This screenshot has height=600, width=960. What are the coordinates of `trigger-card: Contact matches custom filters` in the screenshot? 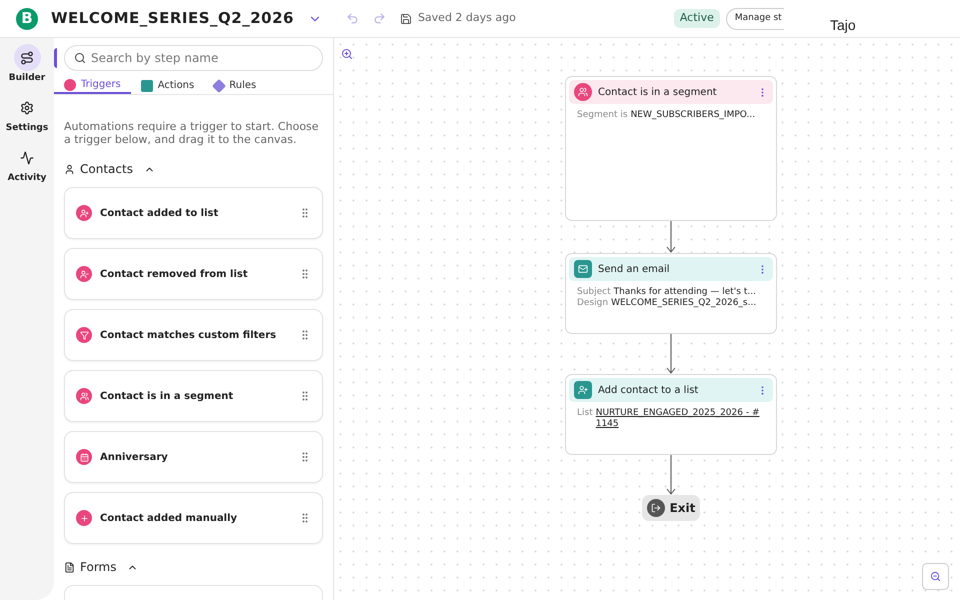 It's located at (193, 335).